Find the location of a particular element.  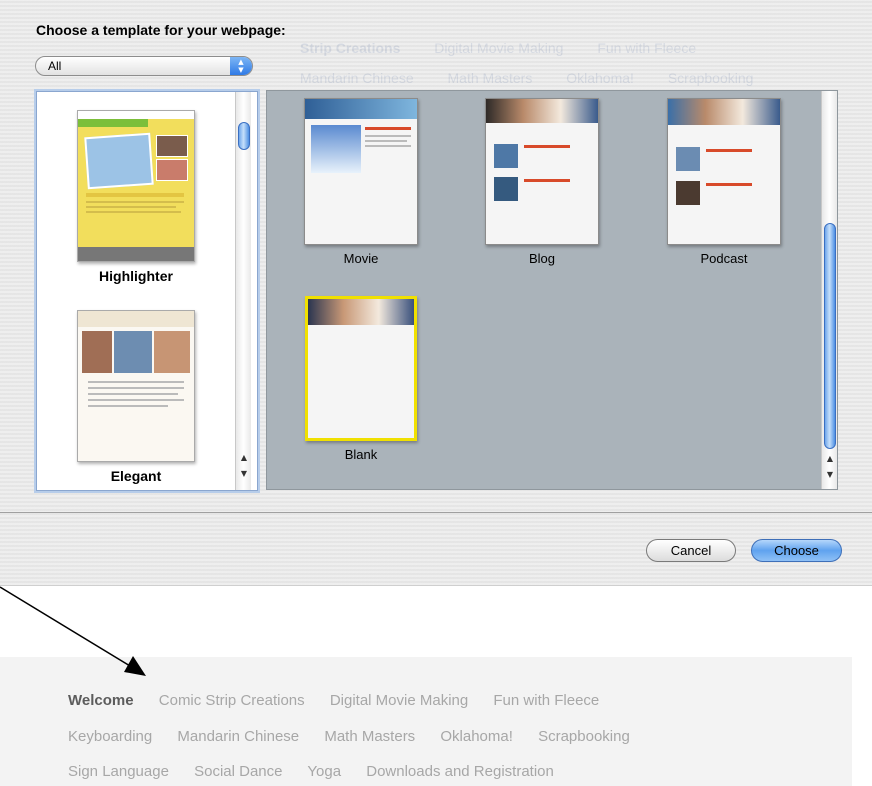

nav-link-welcome: Welcome is located at coordinates (101, 700).